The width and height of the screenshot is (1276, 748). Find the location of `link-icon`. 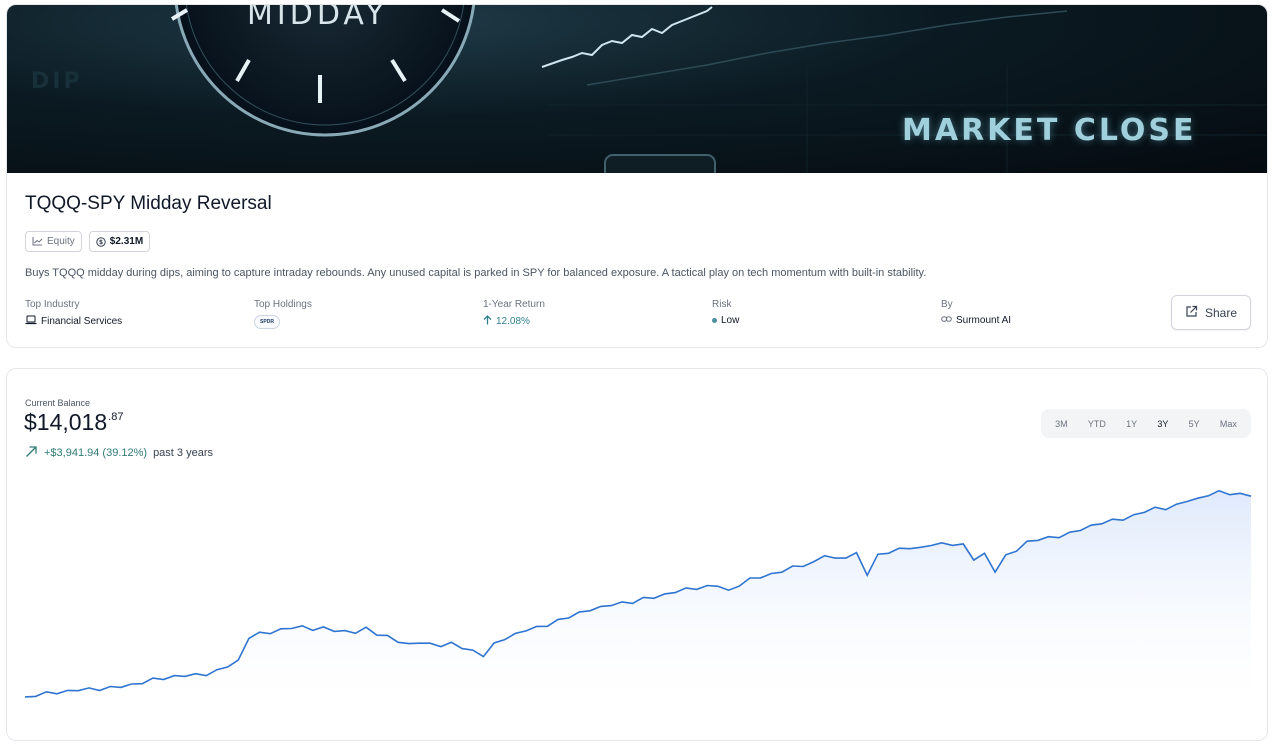

link-icon is located at coordinates (946, 320).